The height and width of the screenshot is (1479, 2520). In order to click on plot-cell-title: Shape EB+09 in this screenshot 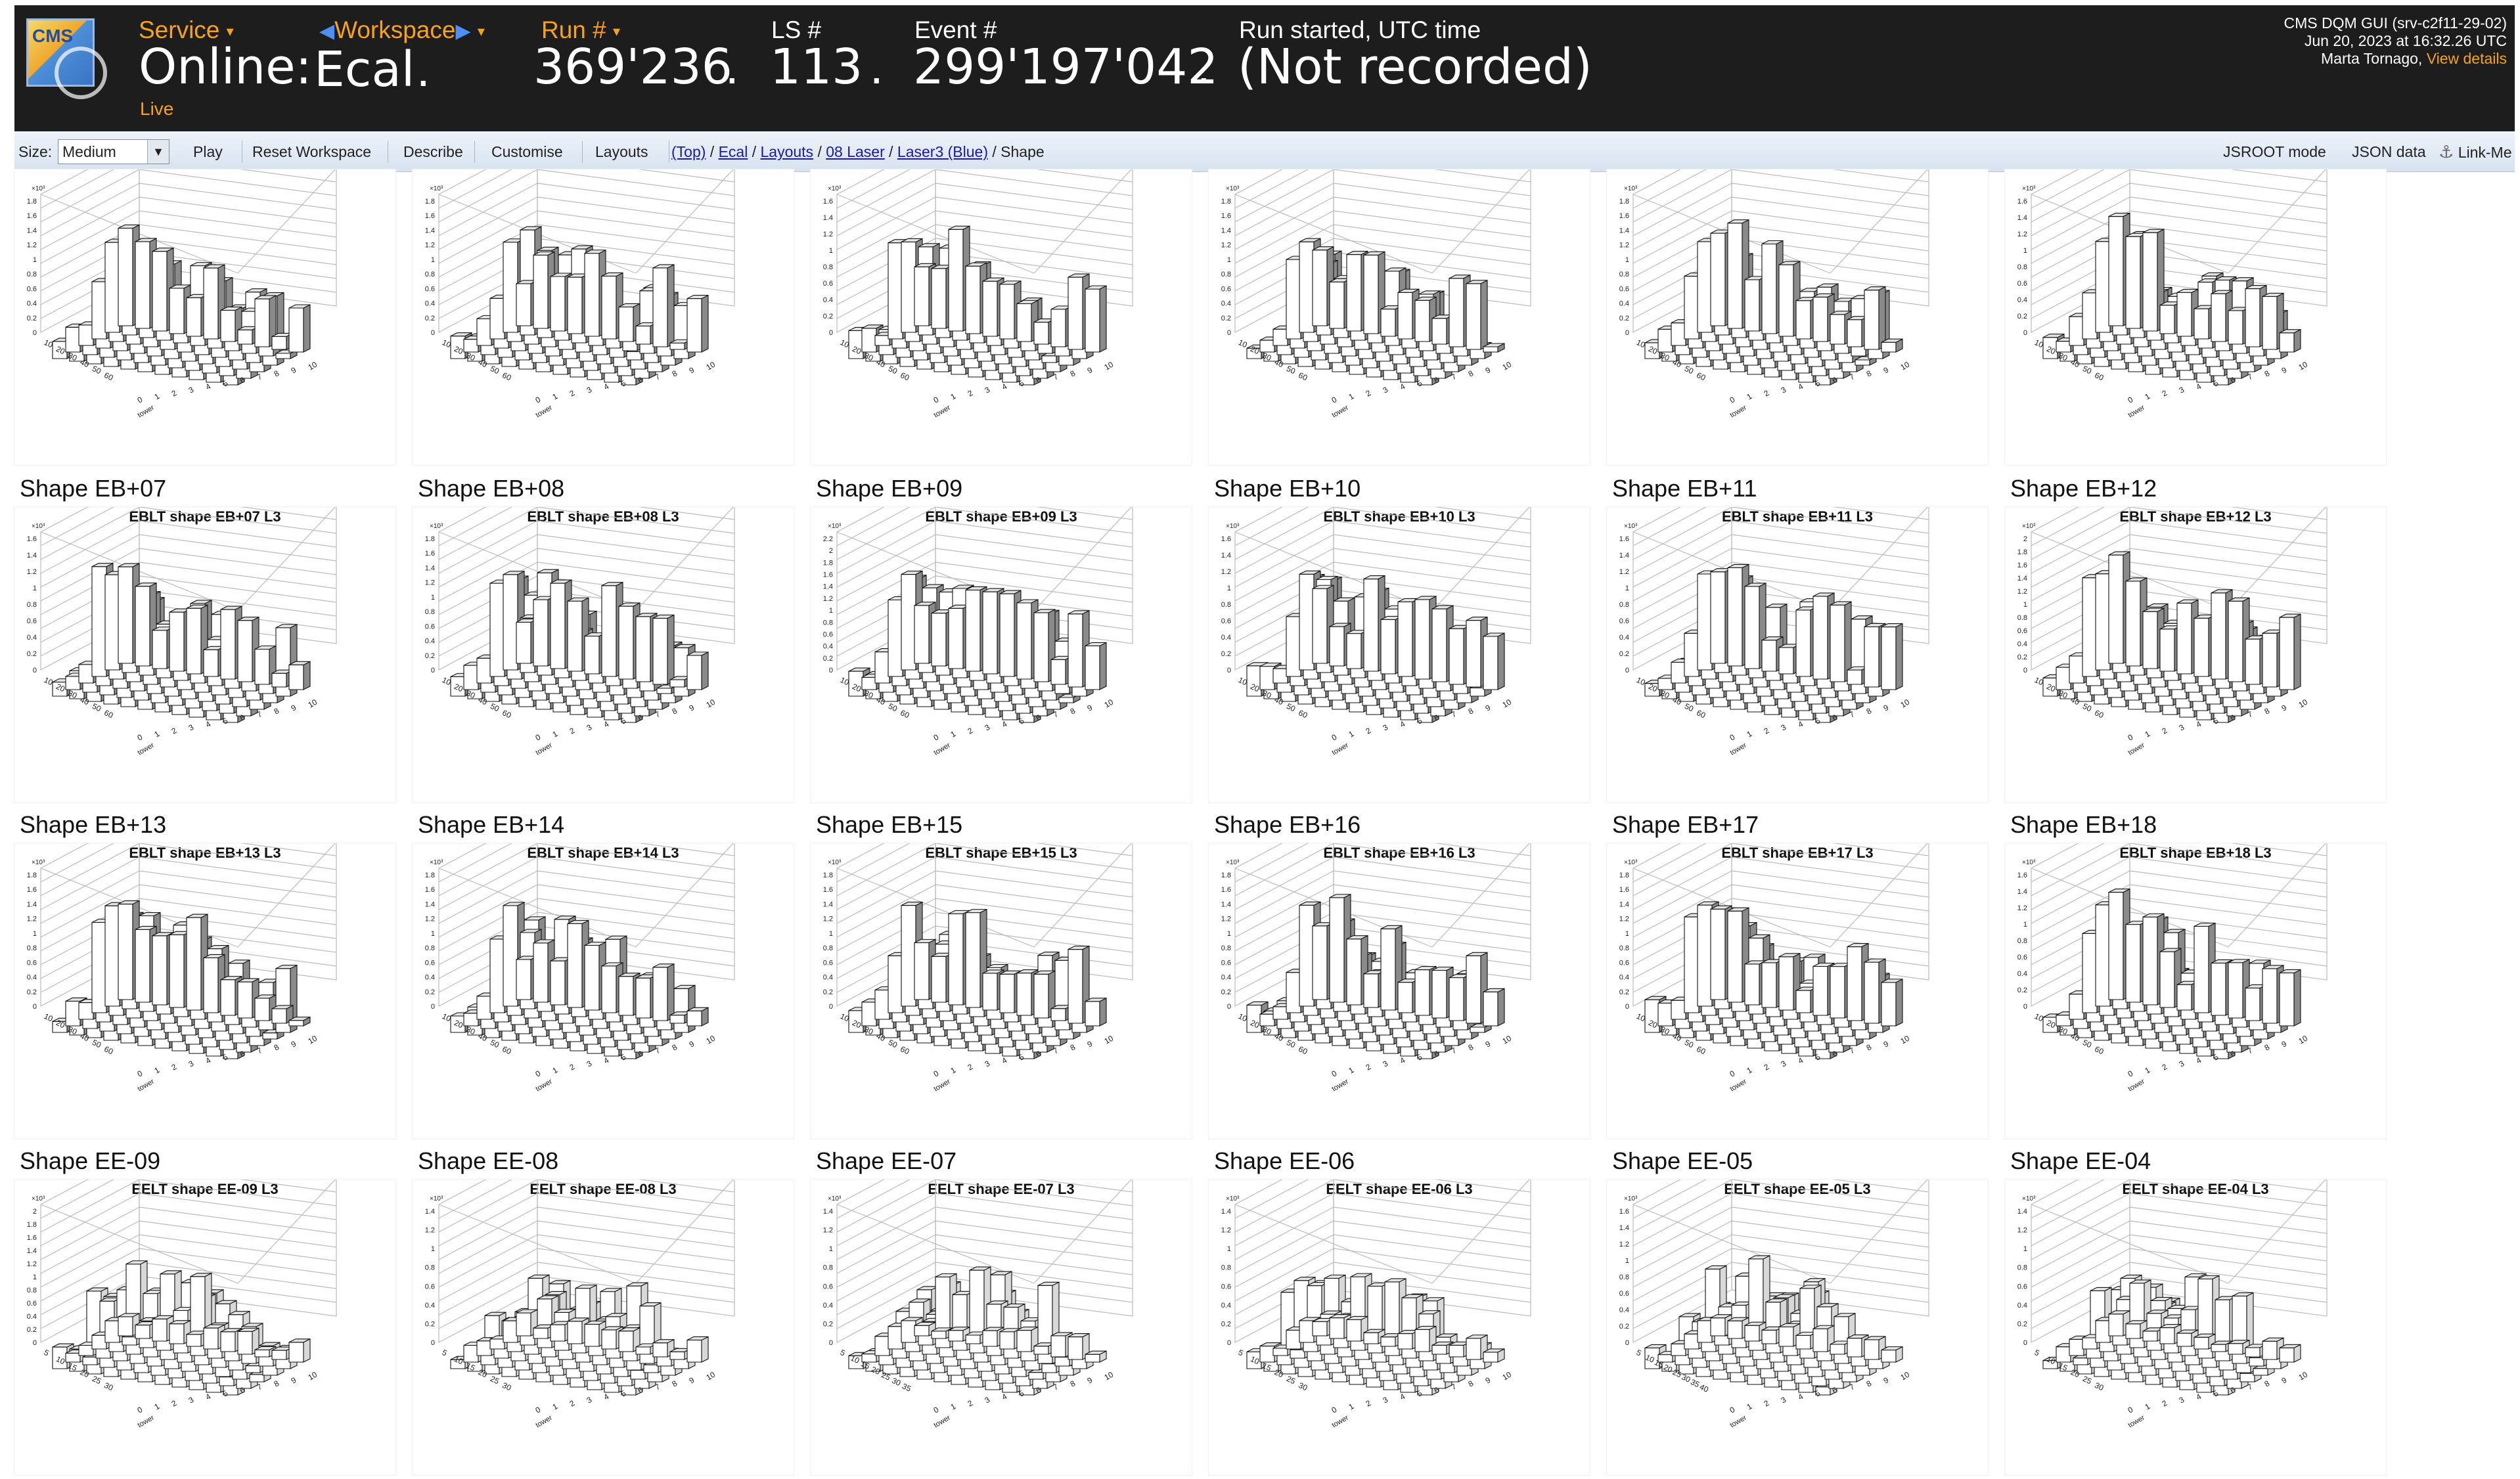, I will do `click(889, 488)`.